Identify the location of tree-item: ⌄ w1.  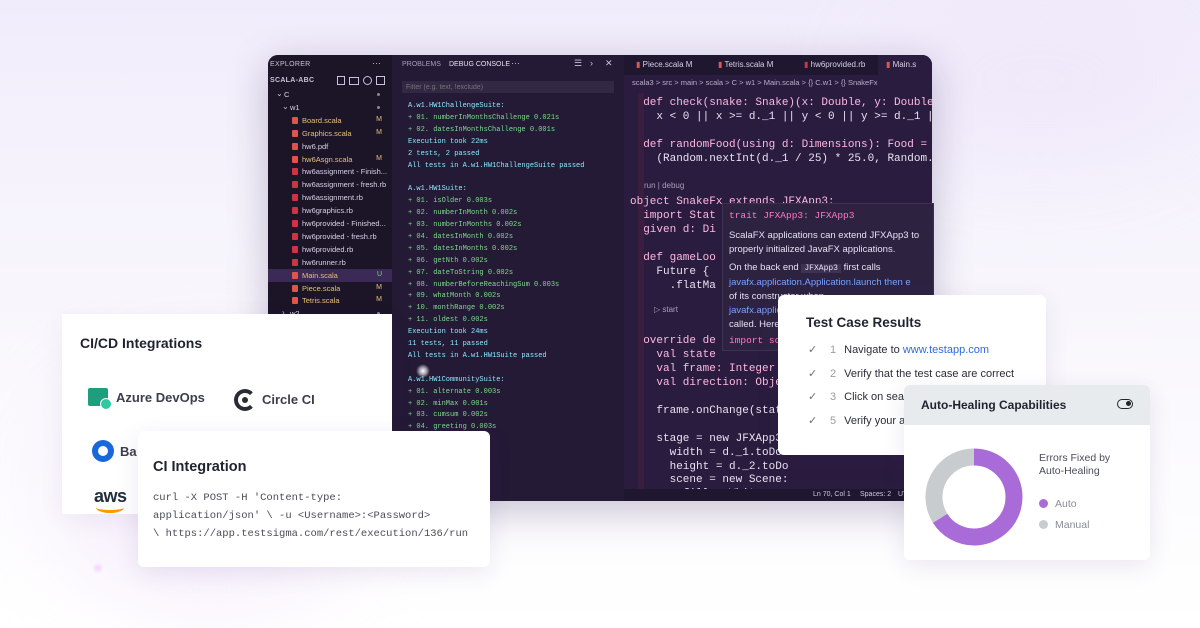
(330, 107).